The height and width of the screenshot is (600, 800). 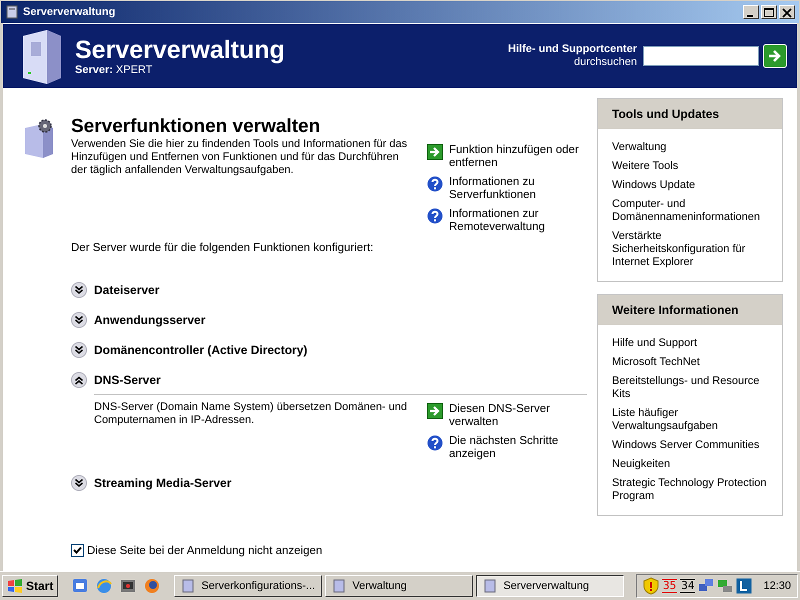 I want to click on configured-text: Der Server wurde für die folgenden Funktionen konfiguriert:, so click(x=222, y=248).